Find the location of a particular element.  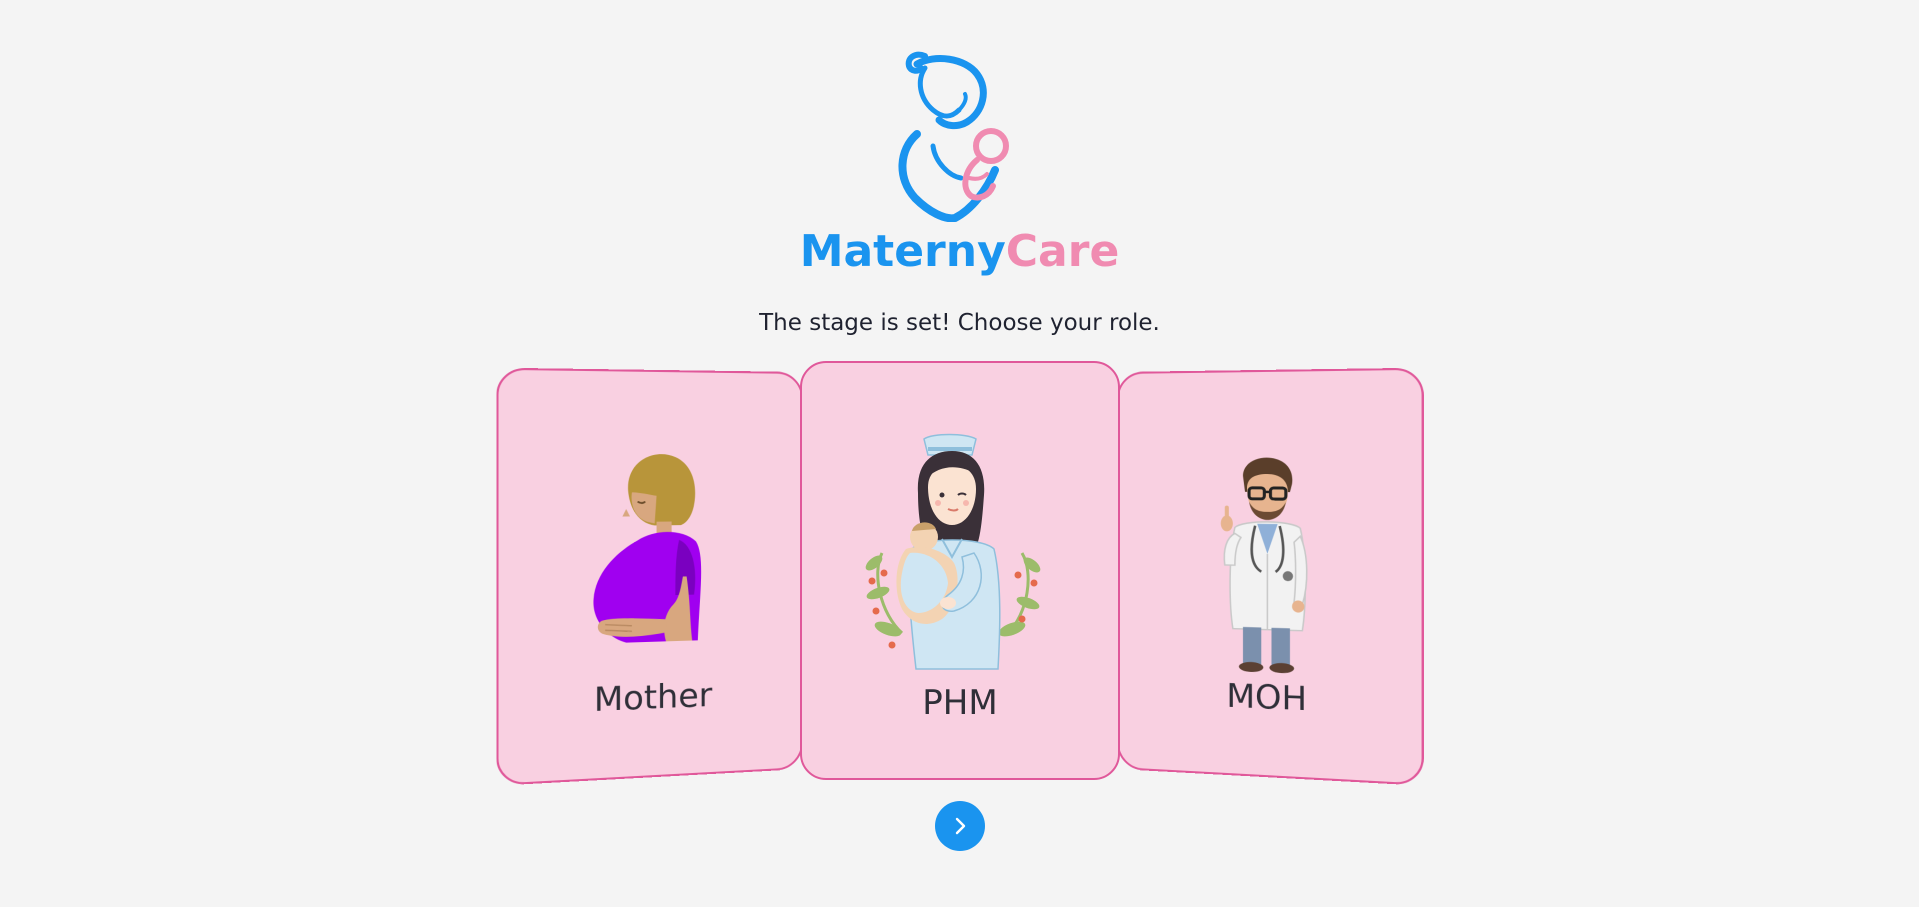

role-card-moh: MOH is located at coordinates (1270, 577).